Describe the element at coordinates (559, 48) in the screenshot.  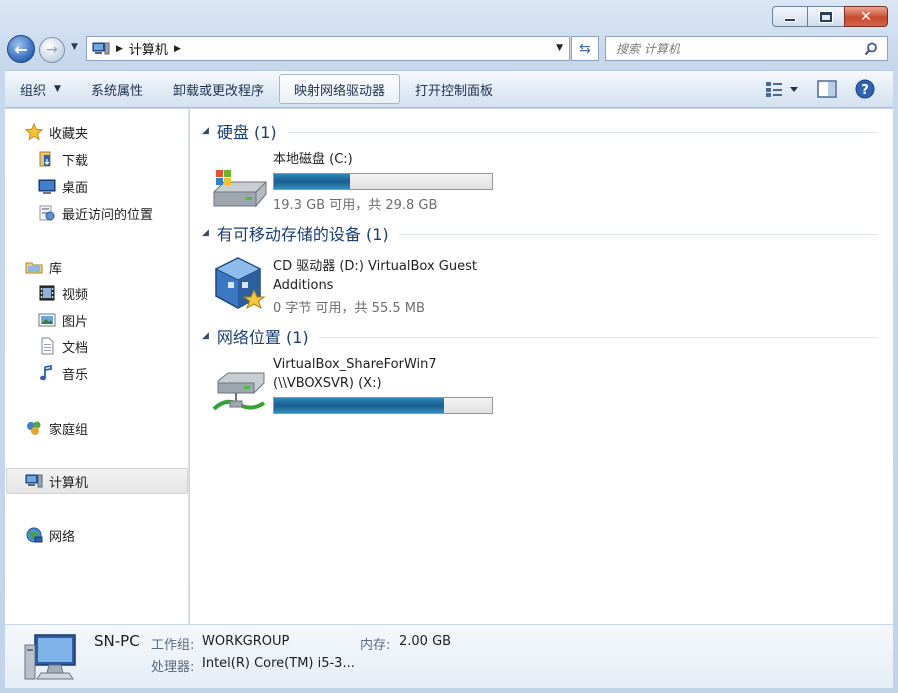
I see `address-dropdown-icon: ▼` at that location.